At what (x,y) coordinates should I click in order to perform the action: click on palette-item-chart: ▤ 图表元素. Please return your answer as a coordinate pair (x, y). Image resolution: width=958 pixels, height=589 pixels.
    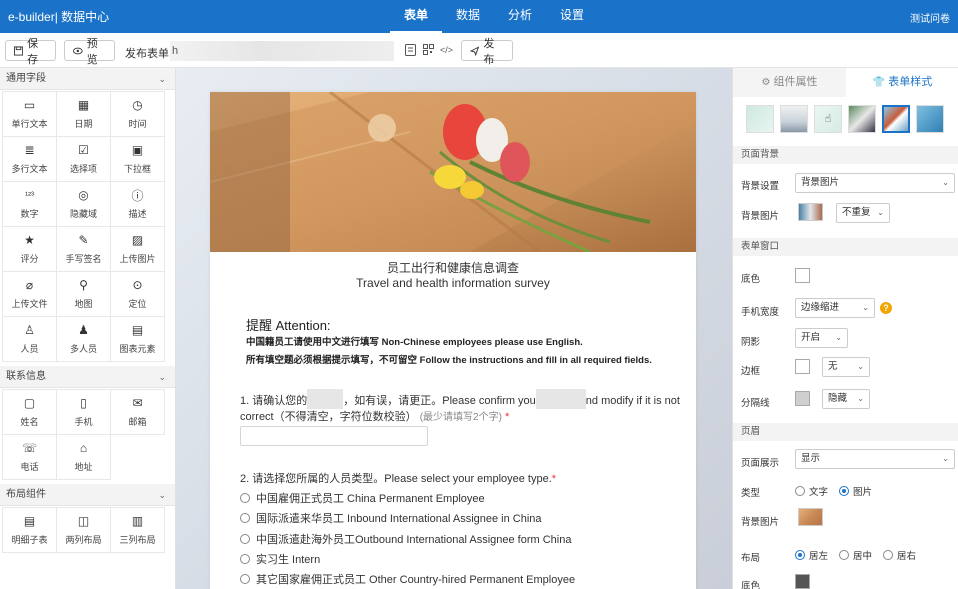
    Looking at the image, I should click on (137, 339).